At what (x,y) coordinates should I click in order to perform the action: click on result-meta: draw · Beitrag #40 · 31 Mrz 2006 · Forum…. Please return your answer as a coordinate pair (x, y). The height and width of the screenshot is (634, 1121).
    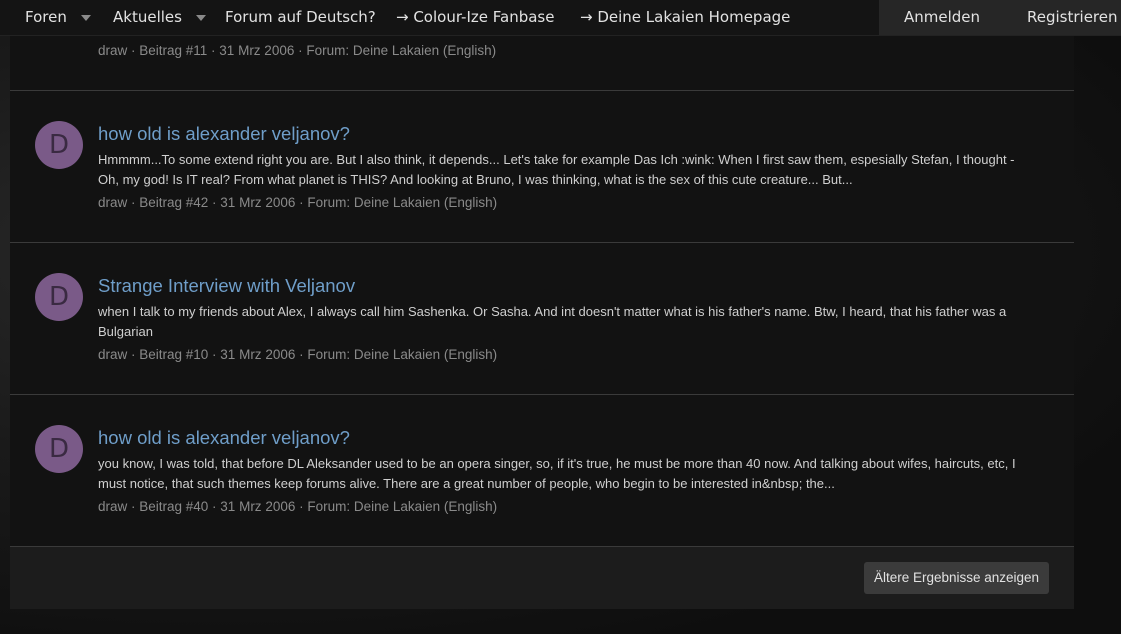
    Looking at the image, I should click on (298, 506).